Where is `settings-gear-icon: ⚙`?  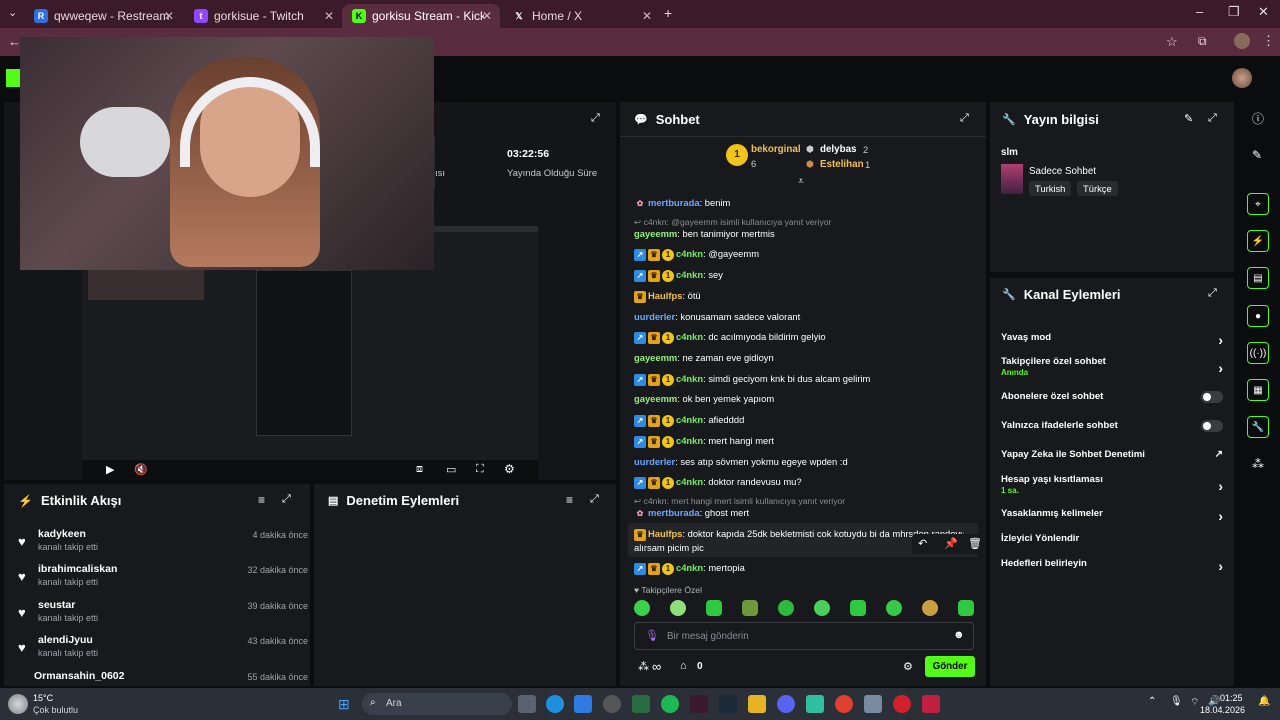 settings-gear-icon: ⚙ is located at coordinates (509, 469).